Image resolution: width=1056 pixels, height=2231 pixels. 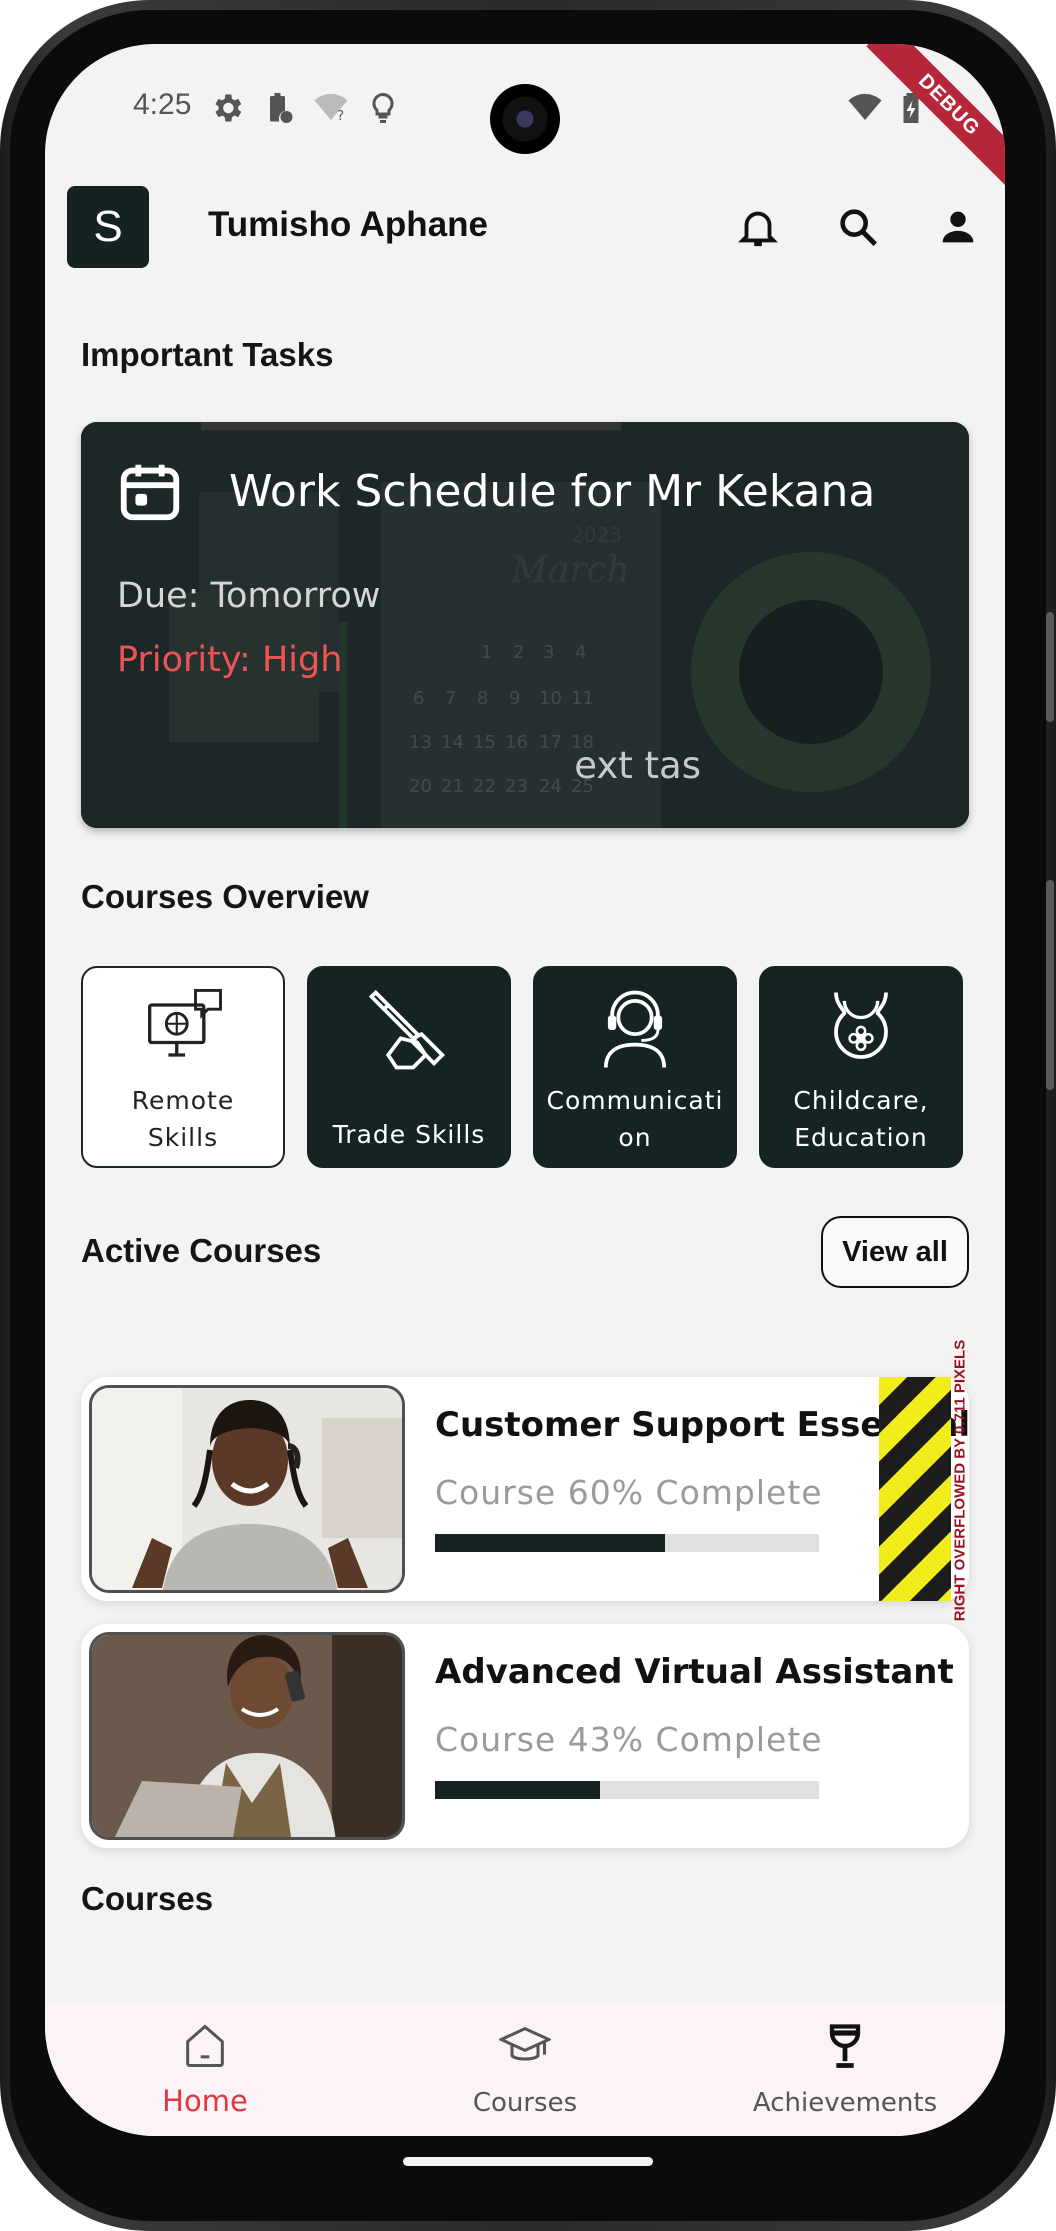 What do you see at coordinates (525, 2044) in the screenshot?
I see `graduation-cap-icon` at bounding box center [525, 2044].